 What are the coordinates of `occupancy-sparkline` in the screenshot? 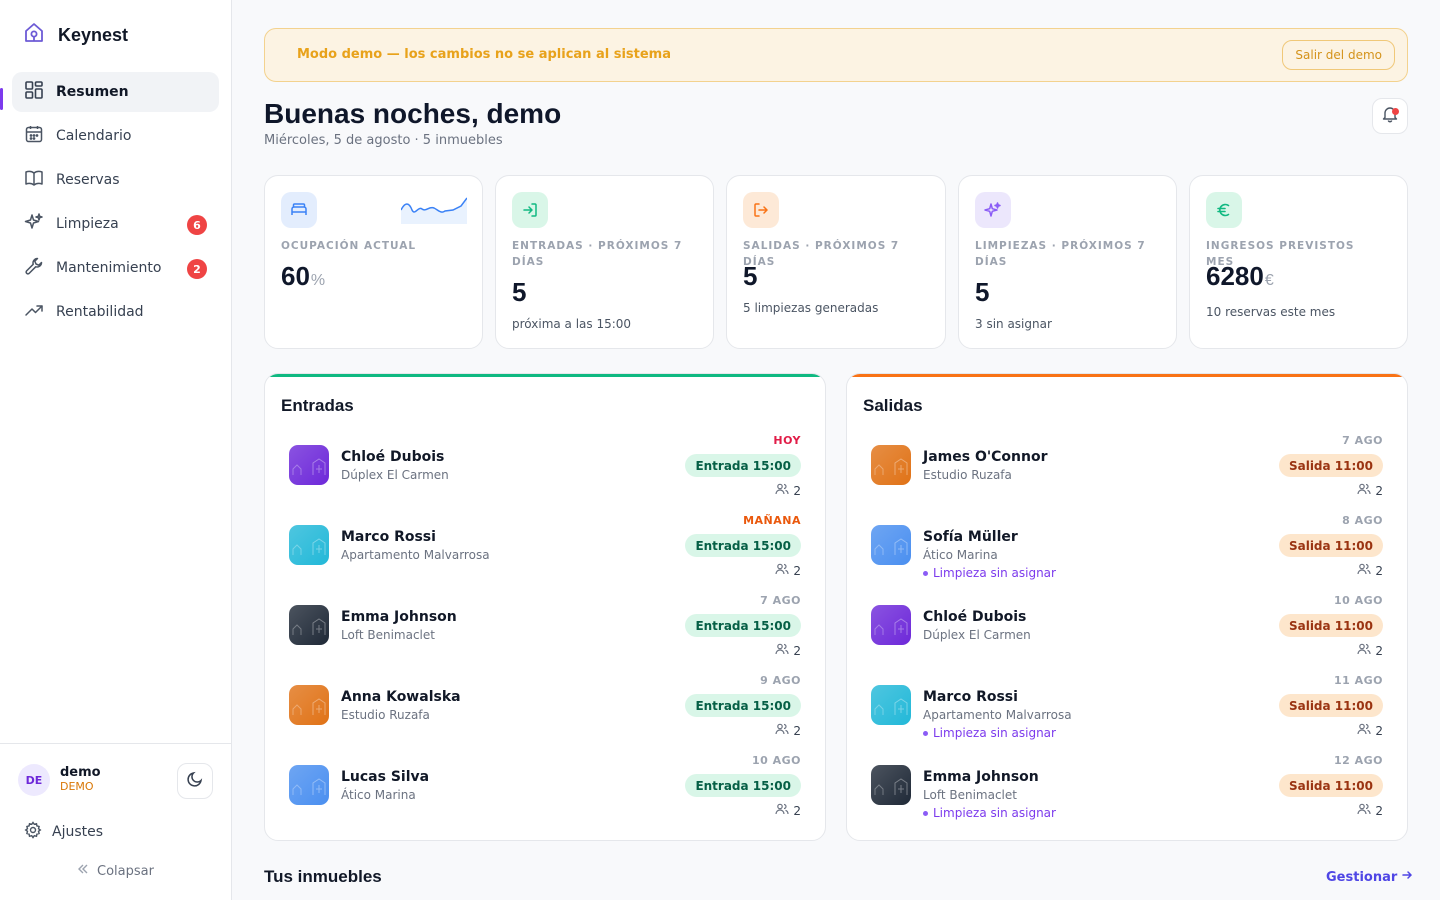 It's located at (434, 210).